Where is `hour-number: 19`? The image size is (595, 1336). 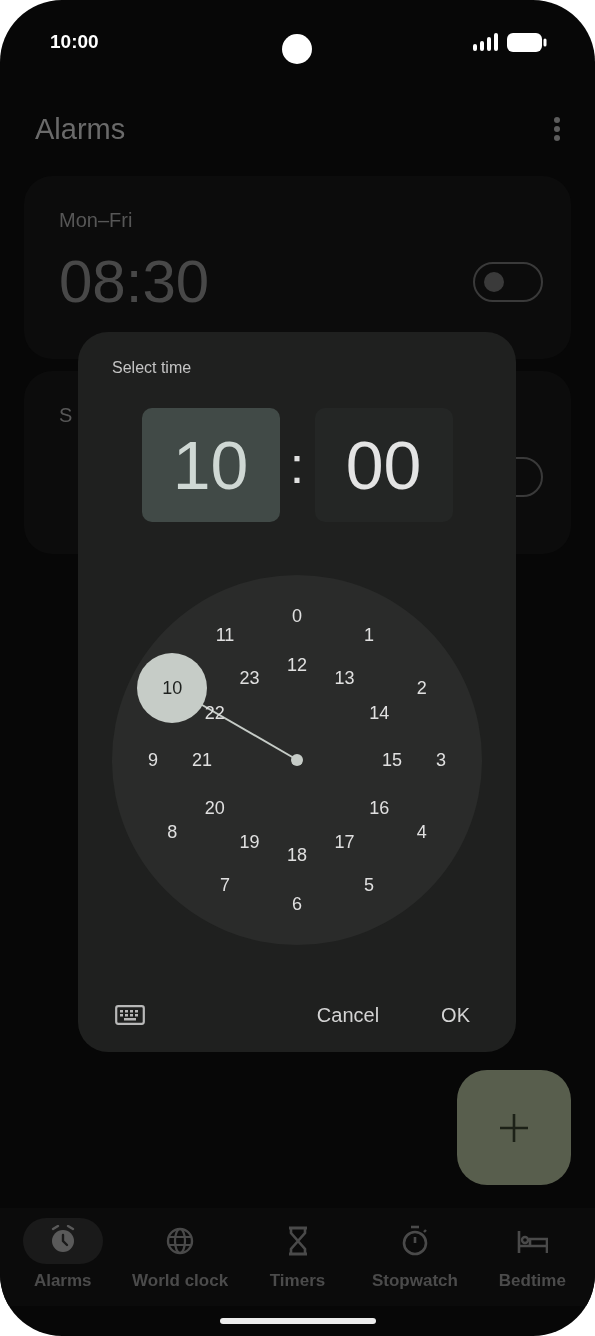
hour-number: 19 is located at coordinates (249, 842).